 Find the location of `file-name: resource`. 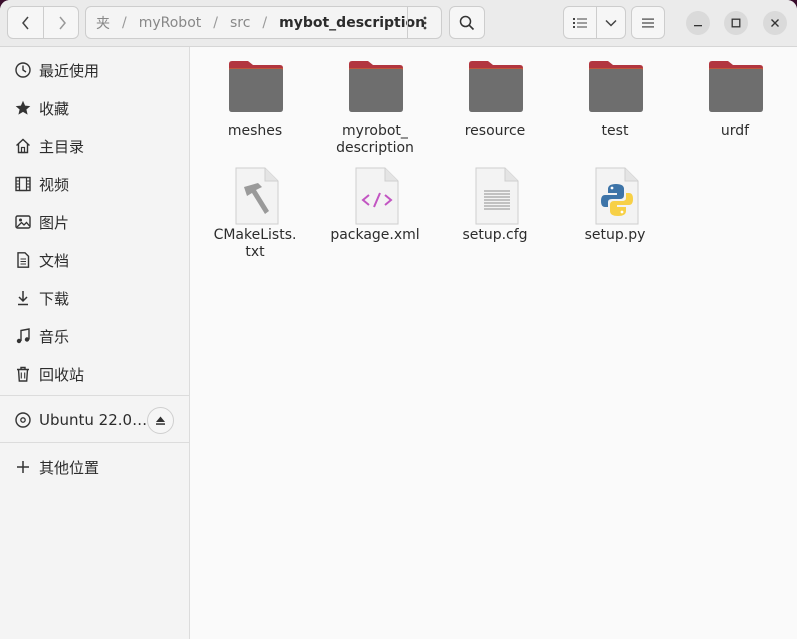

file-name: resource is located at coordinates (495, 131).